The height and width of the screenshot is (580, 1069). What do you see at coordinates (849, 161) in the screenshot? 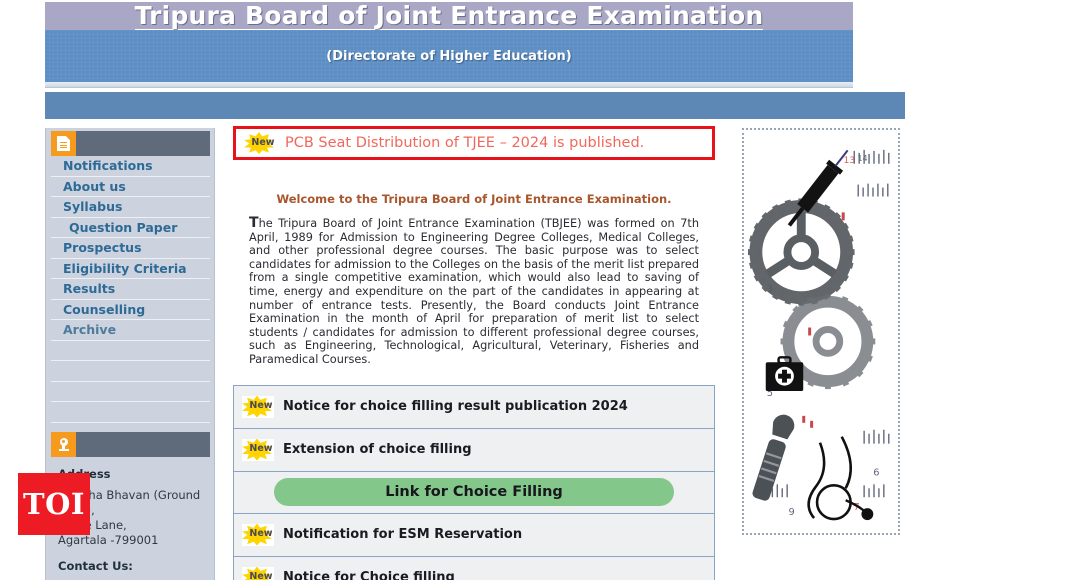
I see `svg-text: 13` at bounding box center [849, 161].